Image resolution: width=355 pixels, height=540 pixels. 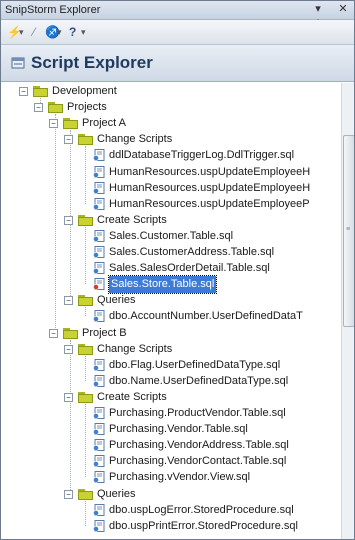 I want to click on tree-file-row: Purchasing.ProductVendor.Table.sql, so click(x=171, y=413).